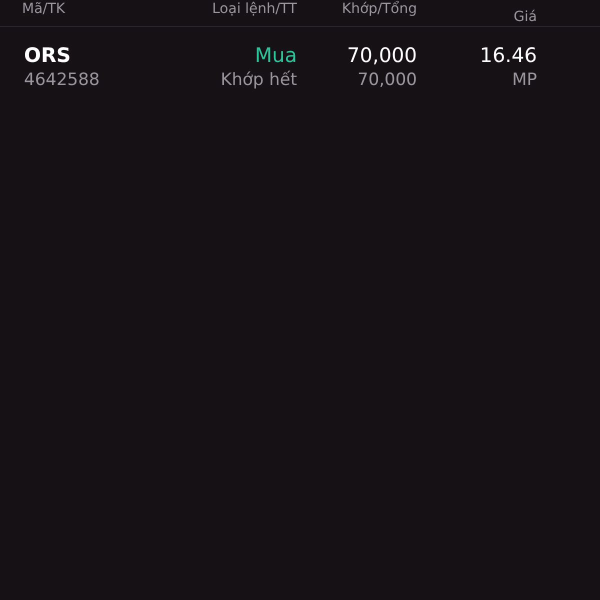 The height and width of the screenshot is (600, 600). I want to click on account-number: 4642588, so click(62, 80).